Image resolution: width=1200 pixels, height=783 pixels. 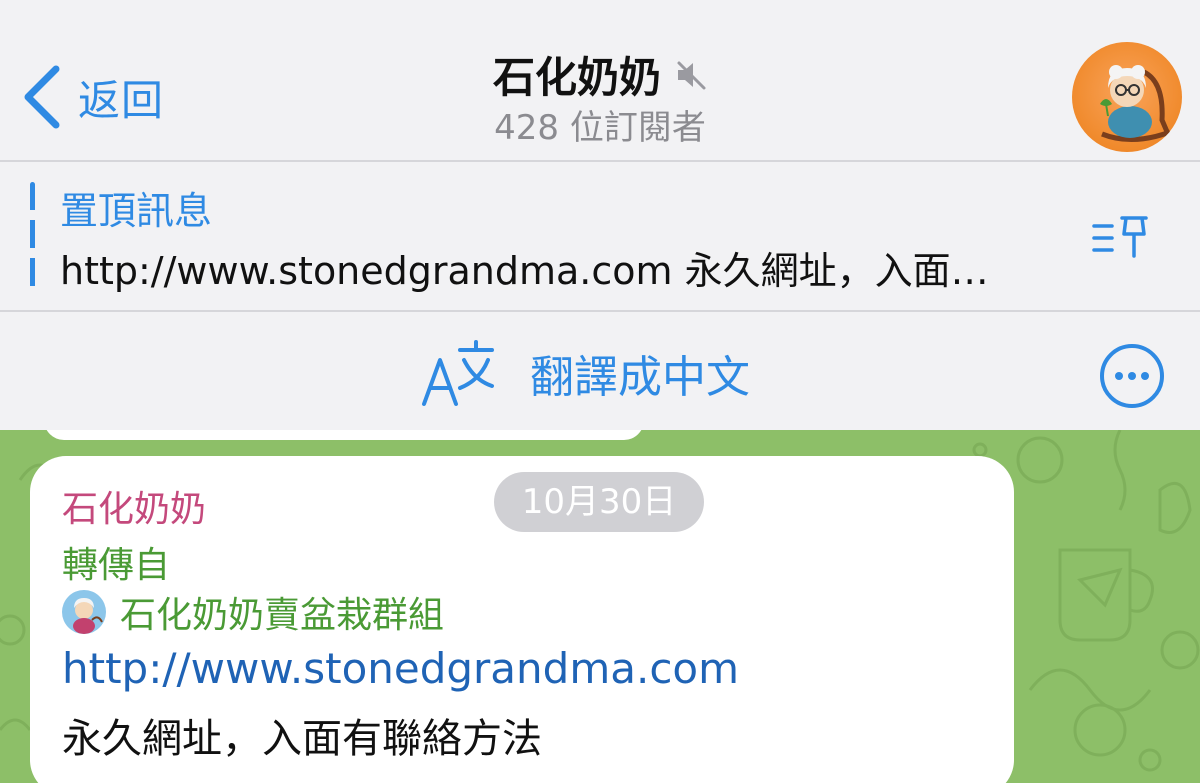 I want to click on channel-avatar, so click(x=1127, y=97).